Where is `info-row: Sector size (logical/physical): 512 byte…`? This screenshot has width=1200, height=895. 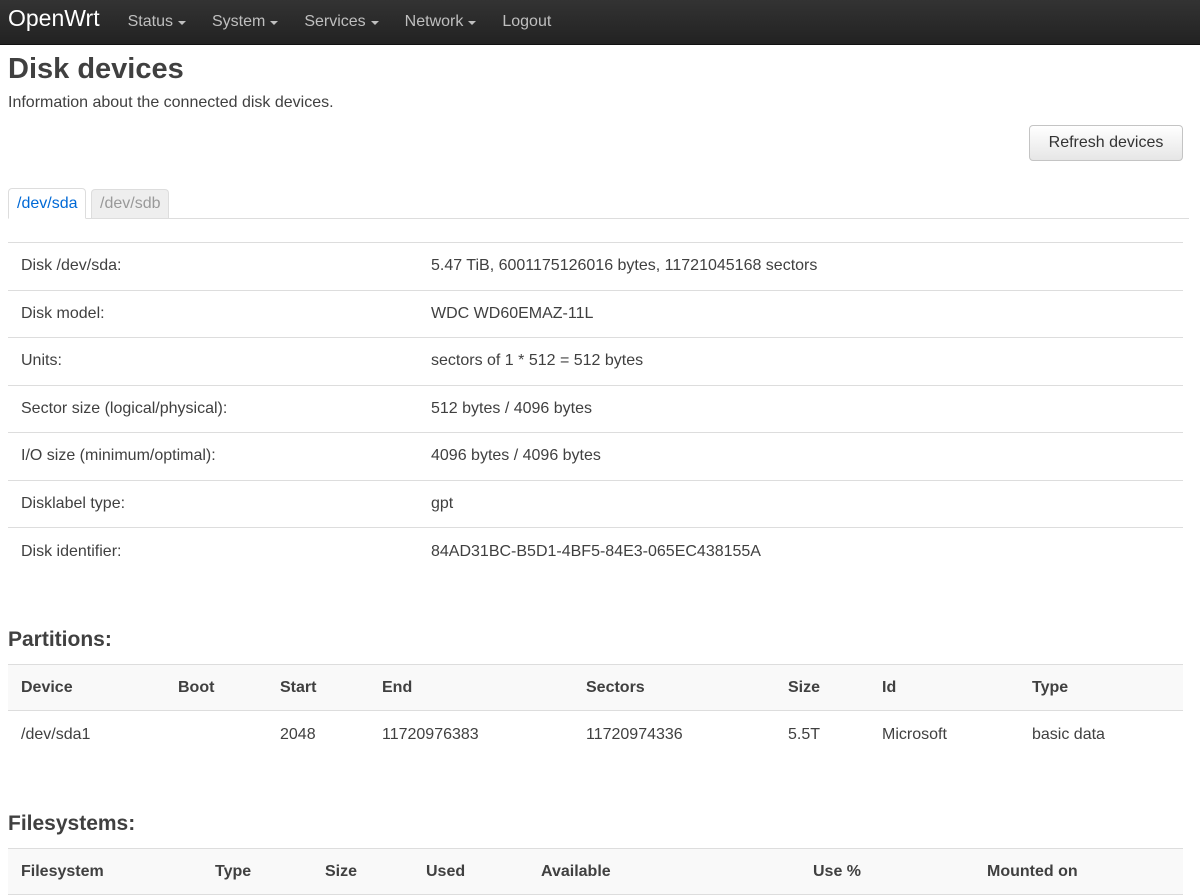
info-row: Sector size (logical/physical): 512 byte… is located at coordinates (595, 409).